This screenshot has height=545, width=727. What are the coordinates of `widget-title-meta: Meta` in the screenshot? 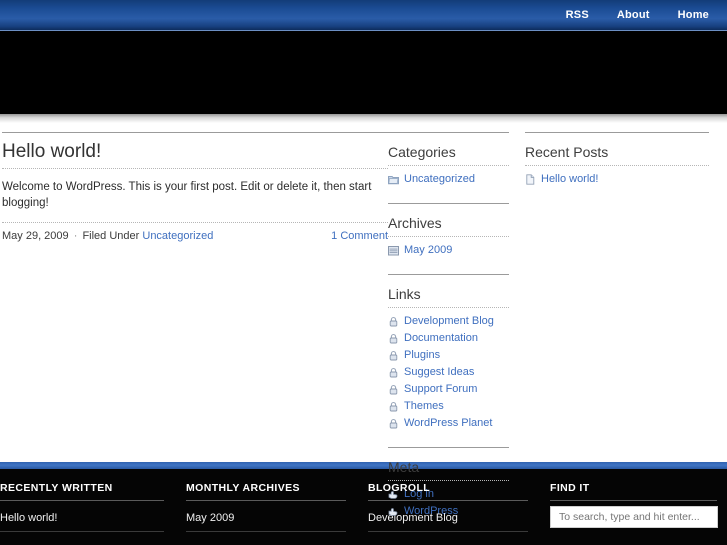 It's located at (404, 467).